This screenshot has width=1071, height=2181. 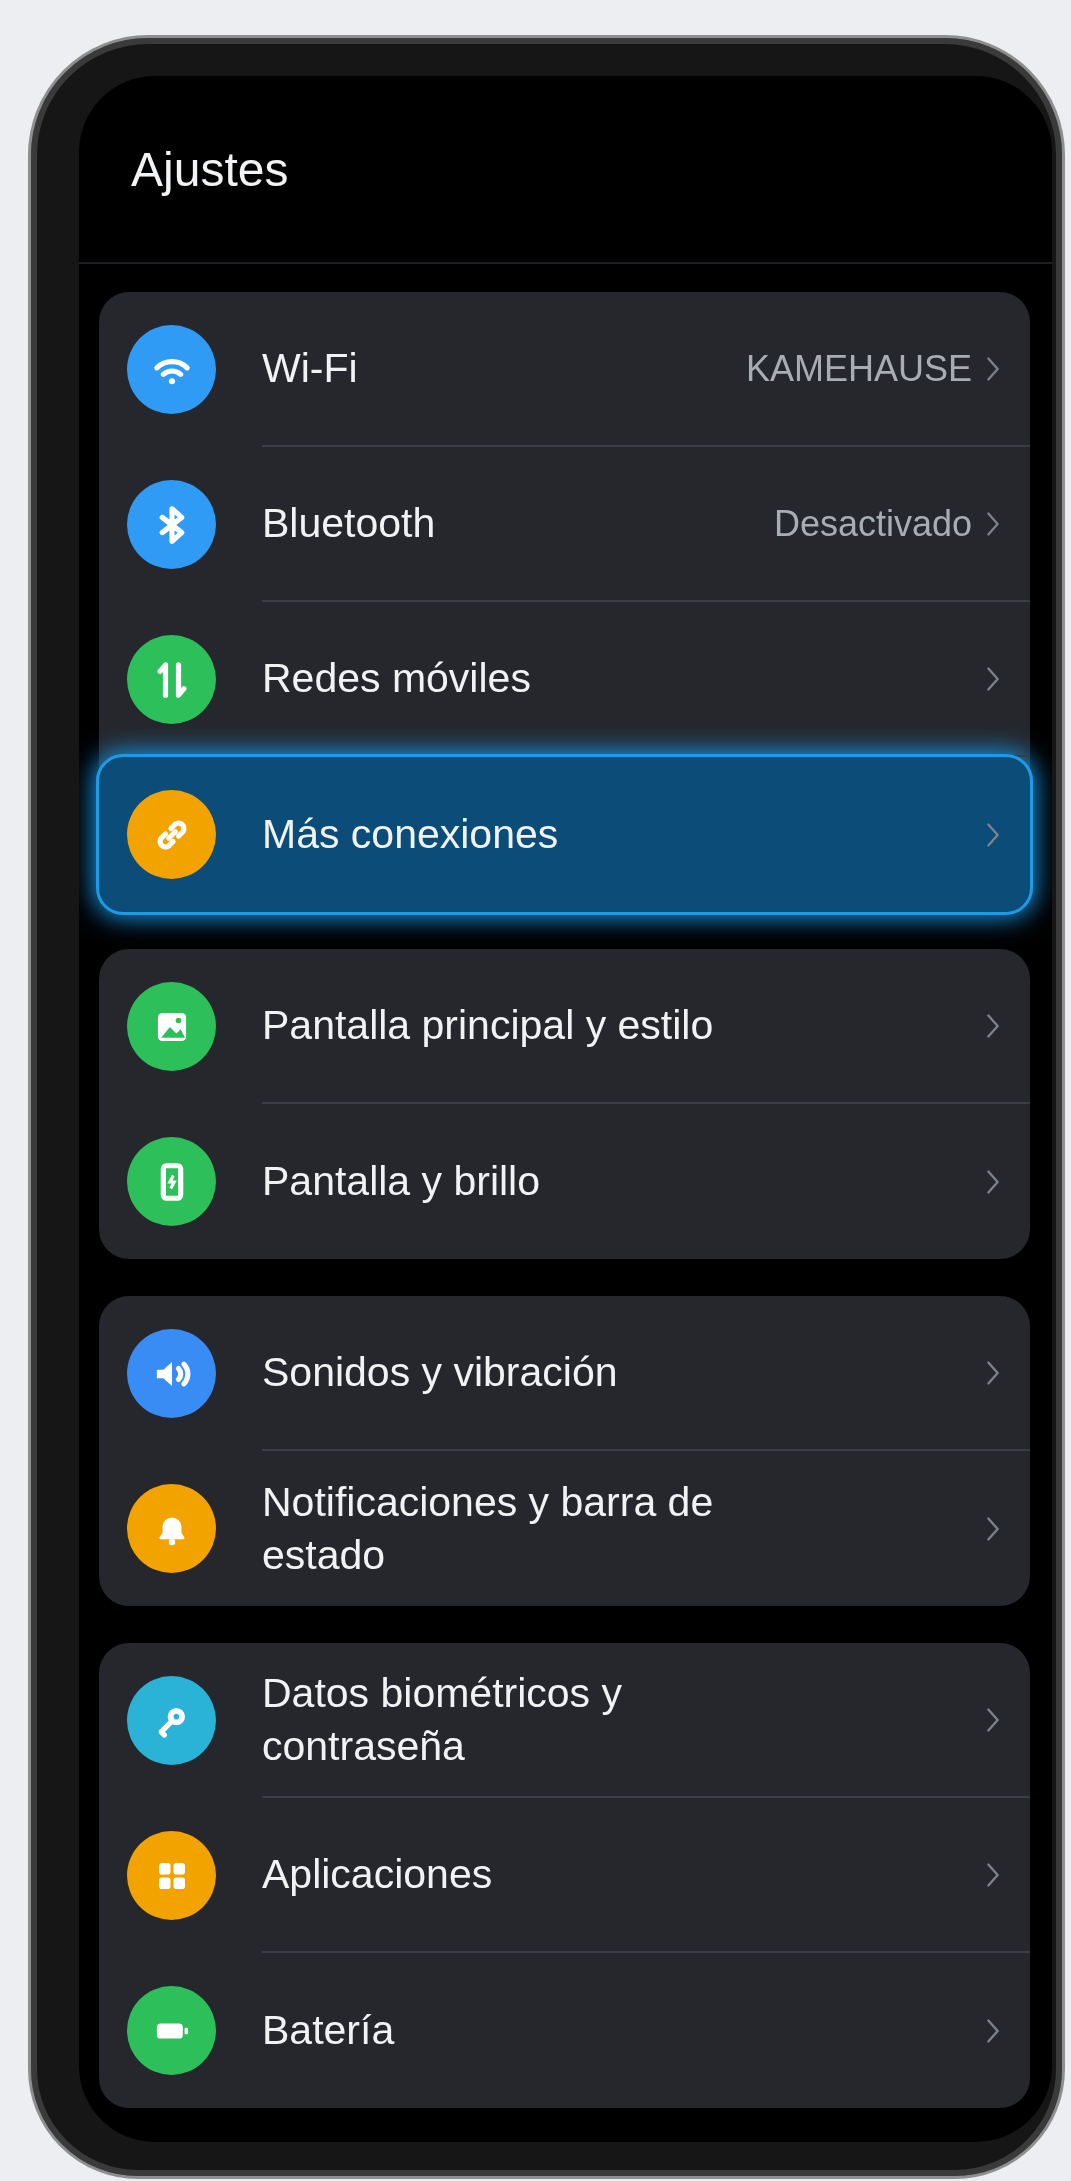 I want to click on setting-value: Desactivado, so click(x=872, y=523).